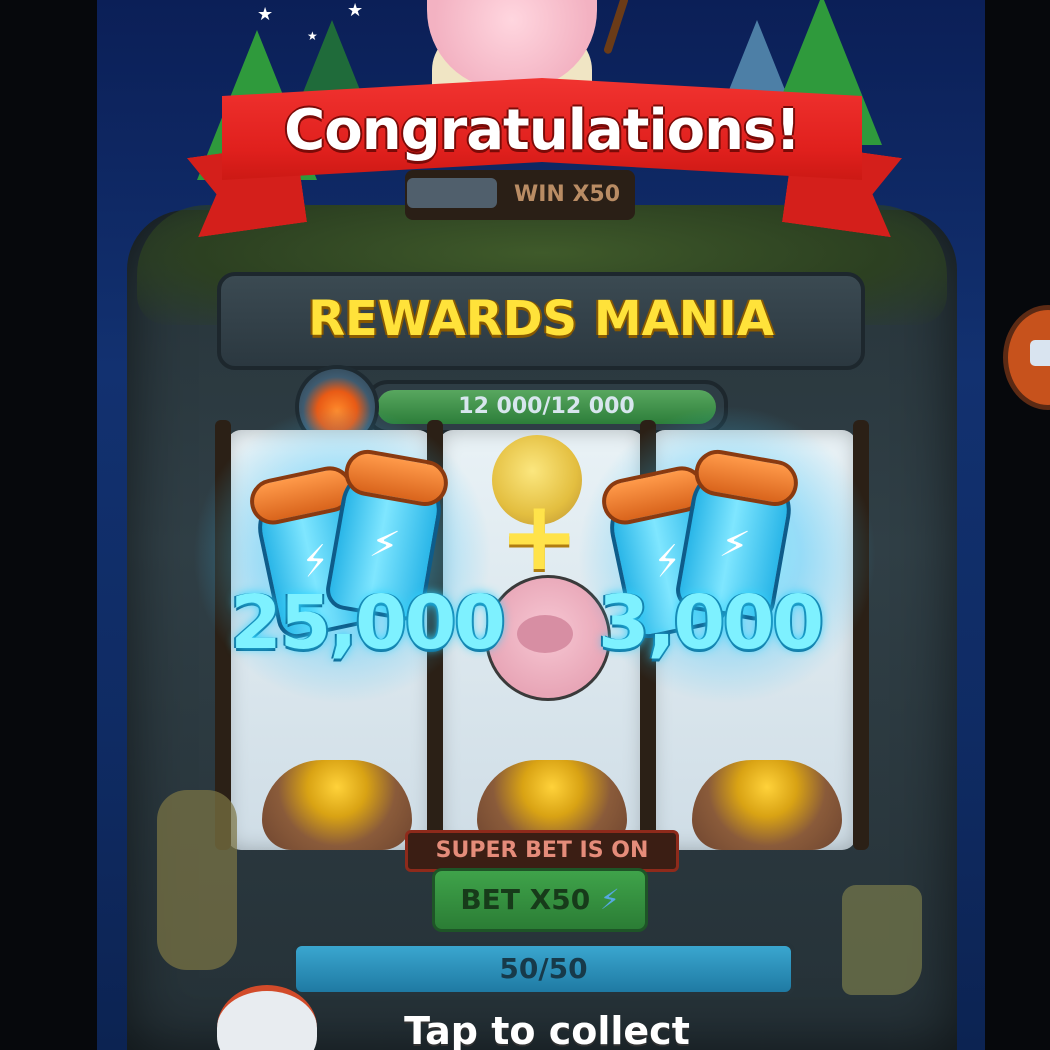 The width and height of the screenshot is (1050, 1050). What do you see at coordinates (567, 194) in the screenshot?
I see `win-multiplier-label: WIN X50` at bounding box center [567, 194].